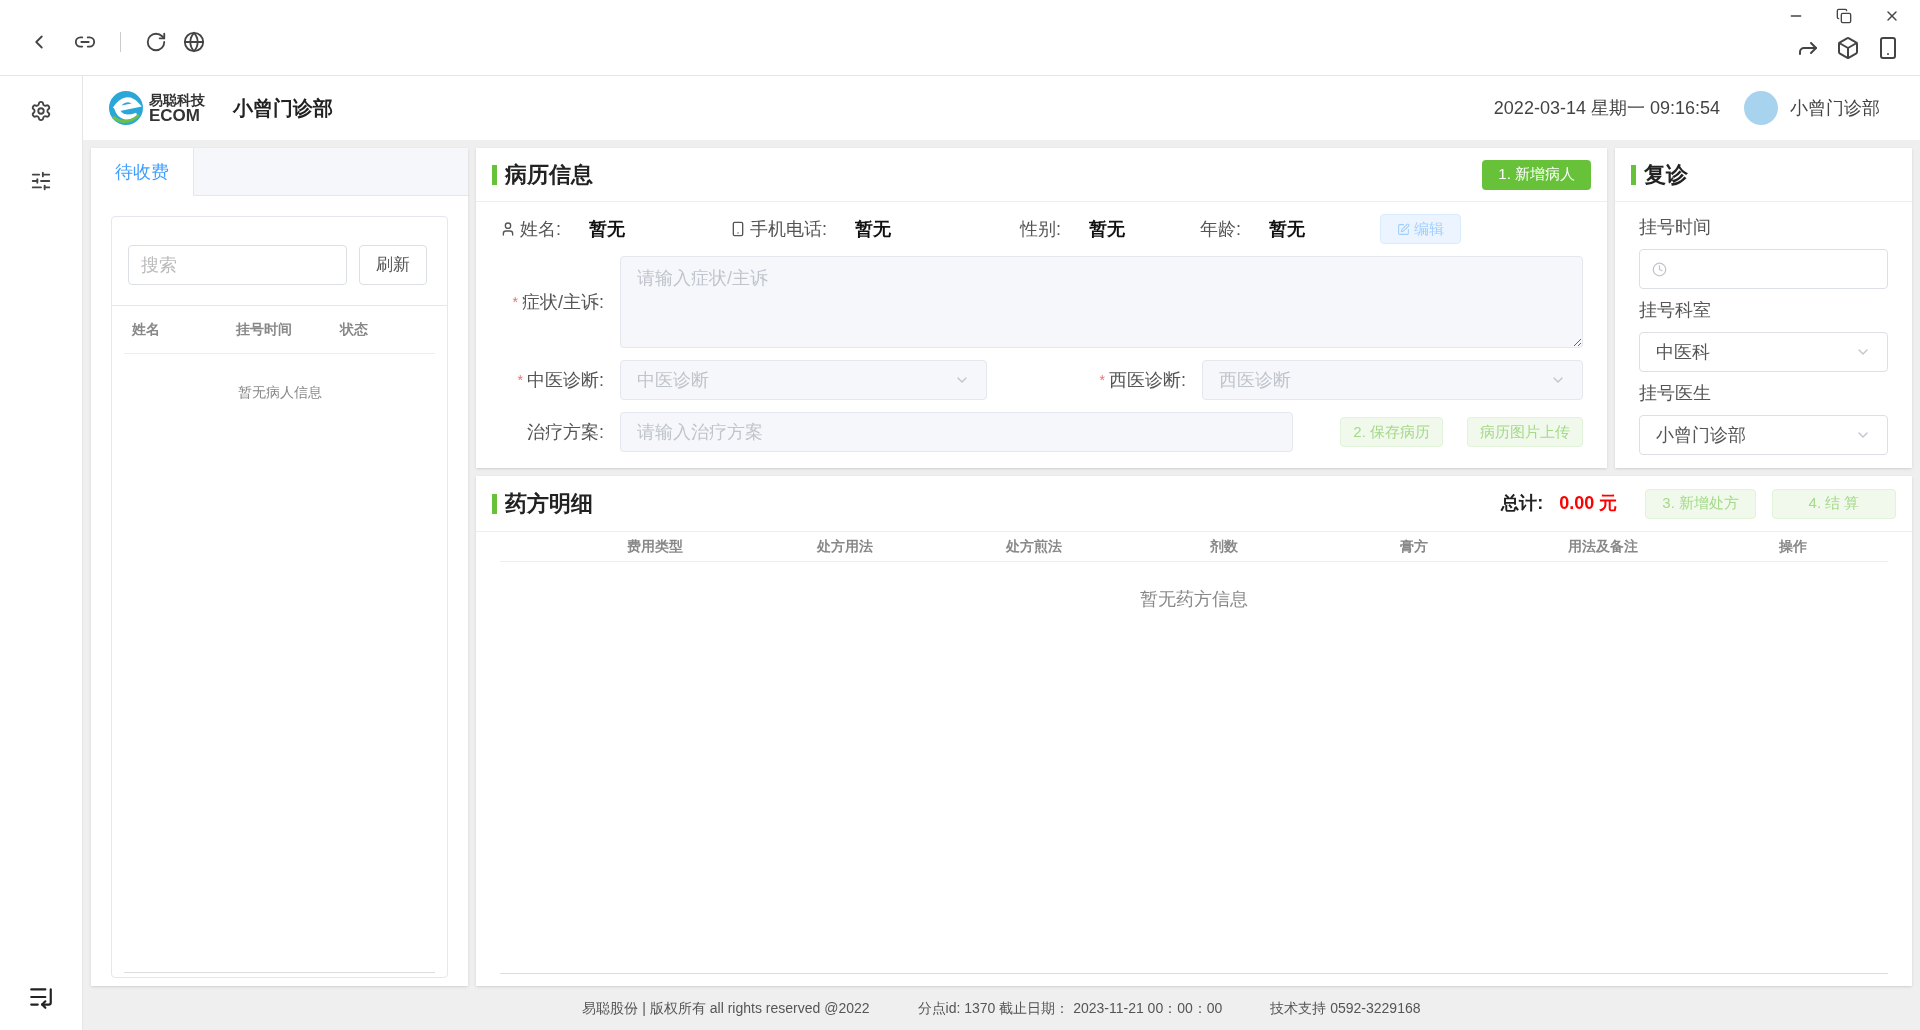  I want to click on field-label: 挂号时间, so click(1675, 227).